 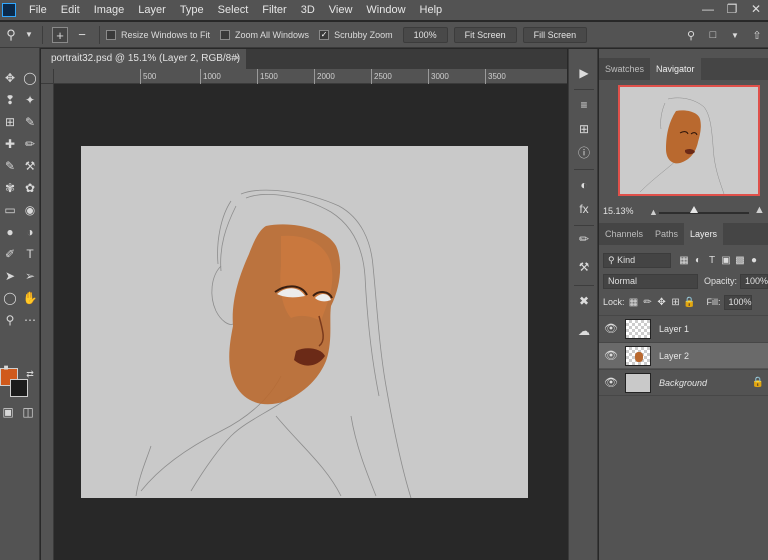 What do you see at coordinates (662, 302) in the screenshot?
I see `lock-position-icon: ✥` at bounding box center [662, 302].